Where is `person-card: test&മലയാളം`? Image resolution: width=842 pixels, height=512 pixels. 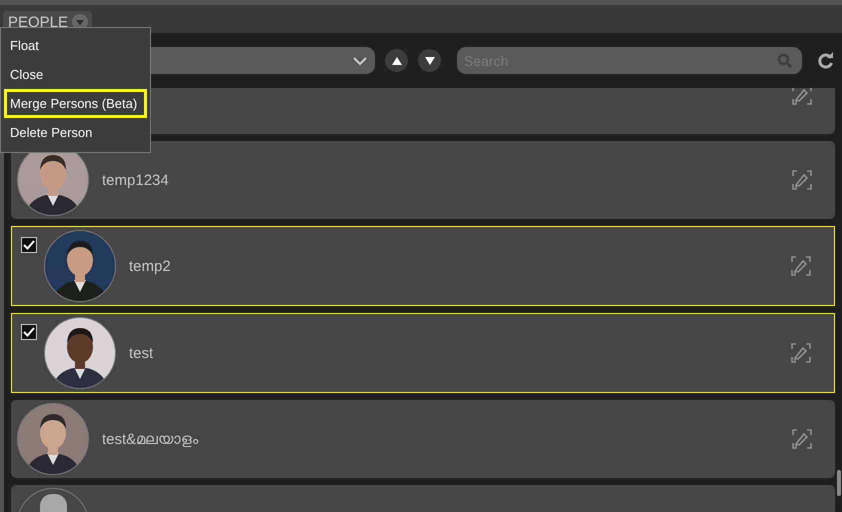
person-card: test&മലയാളം is located at coordinates (423, 439).